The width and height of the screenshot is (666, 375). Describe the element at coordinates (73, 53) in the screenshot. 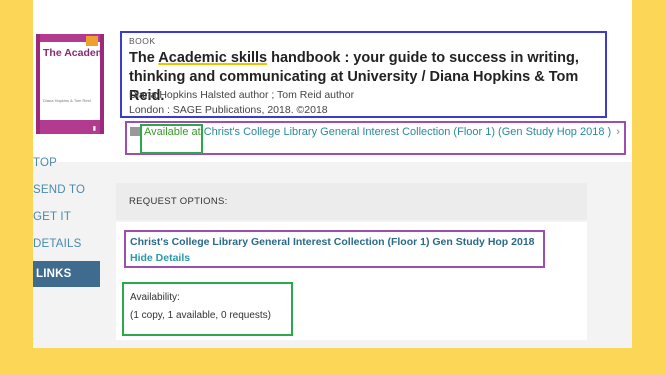

I see `cover-title: The Academic Skills Handbook` at that location.